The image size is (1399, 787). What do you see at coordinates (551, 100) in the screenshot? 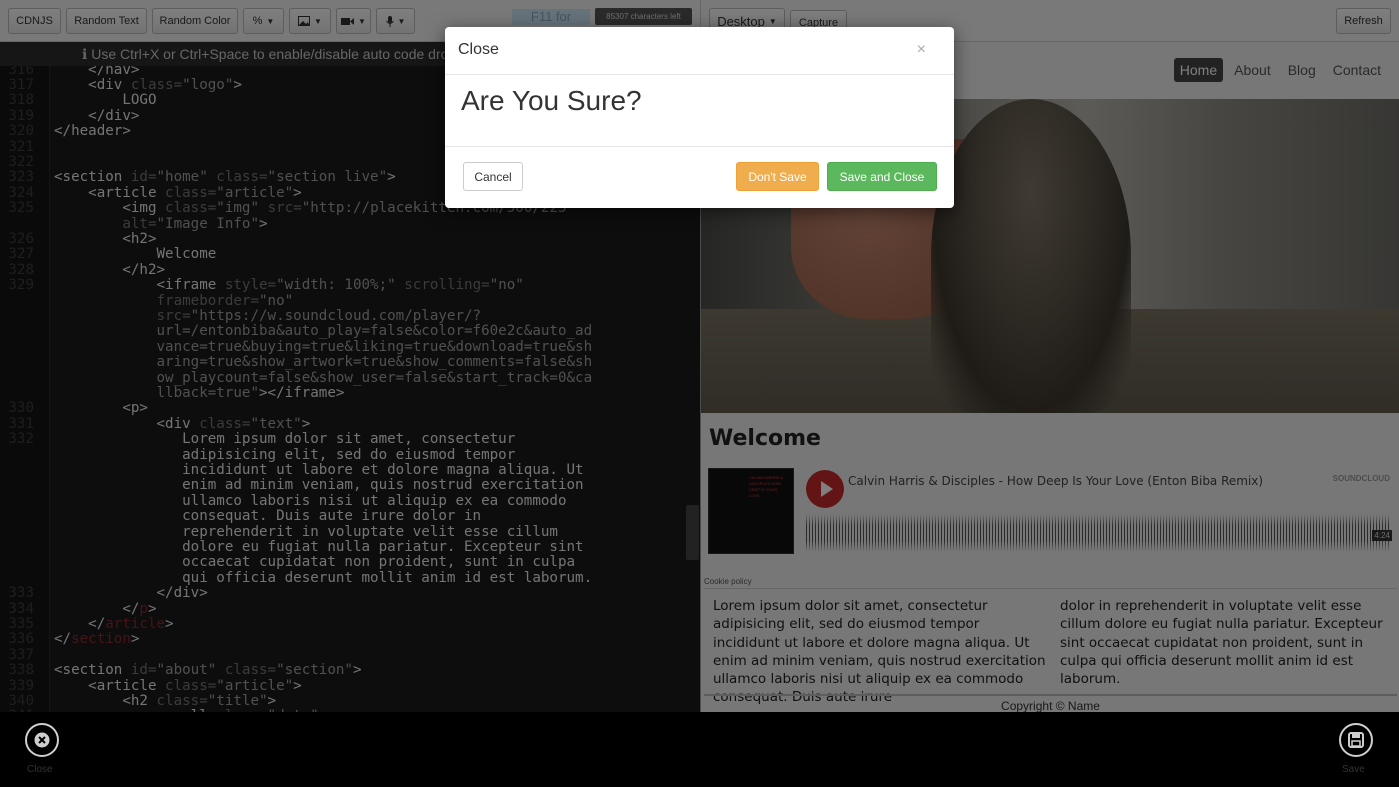
I see `dialog-question: Are You Sure?` at bounding box center [551, 100].